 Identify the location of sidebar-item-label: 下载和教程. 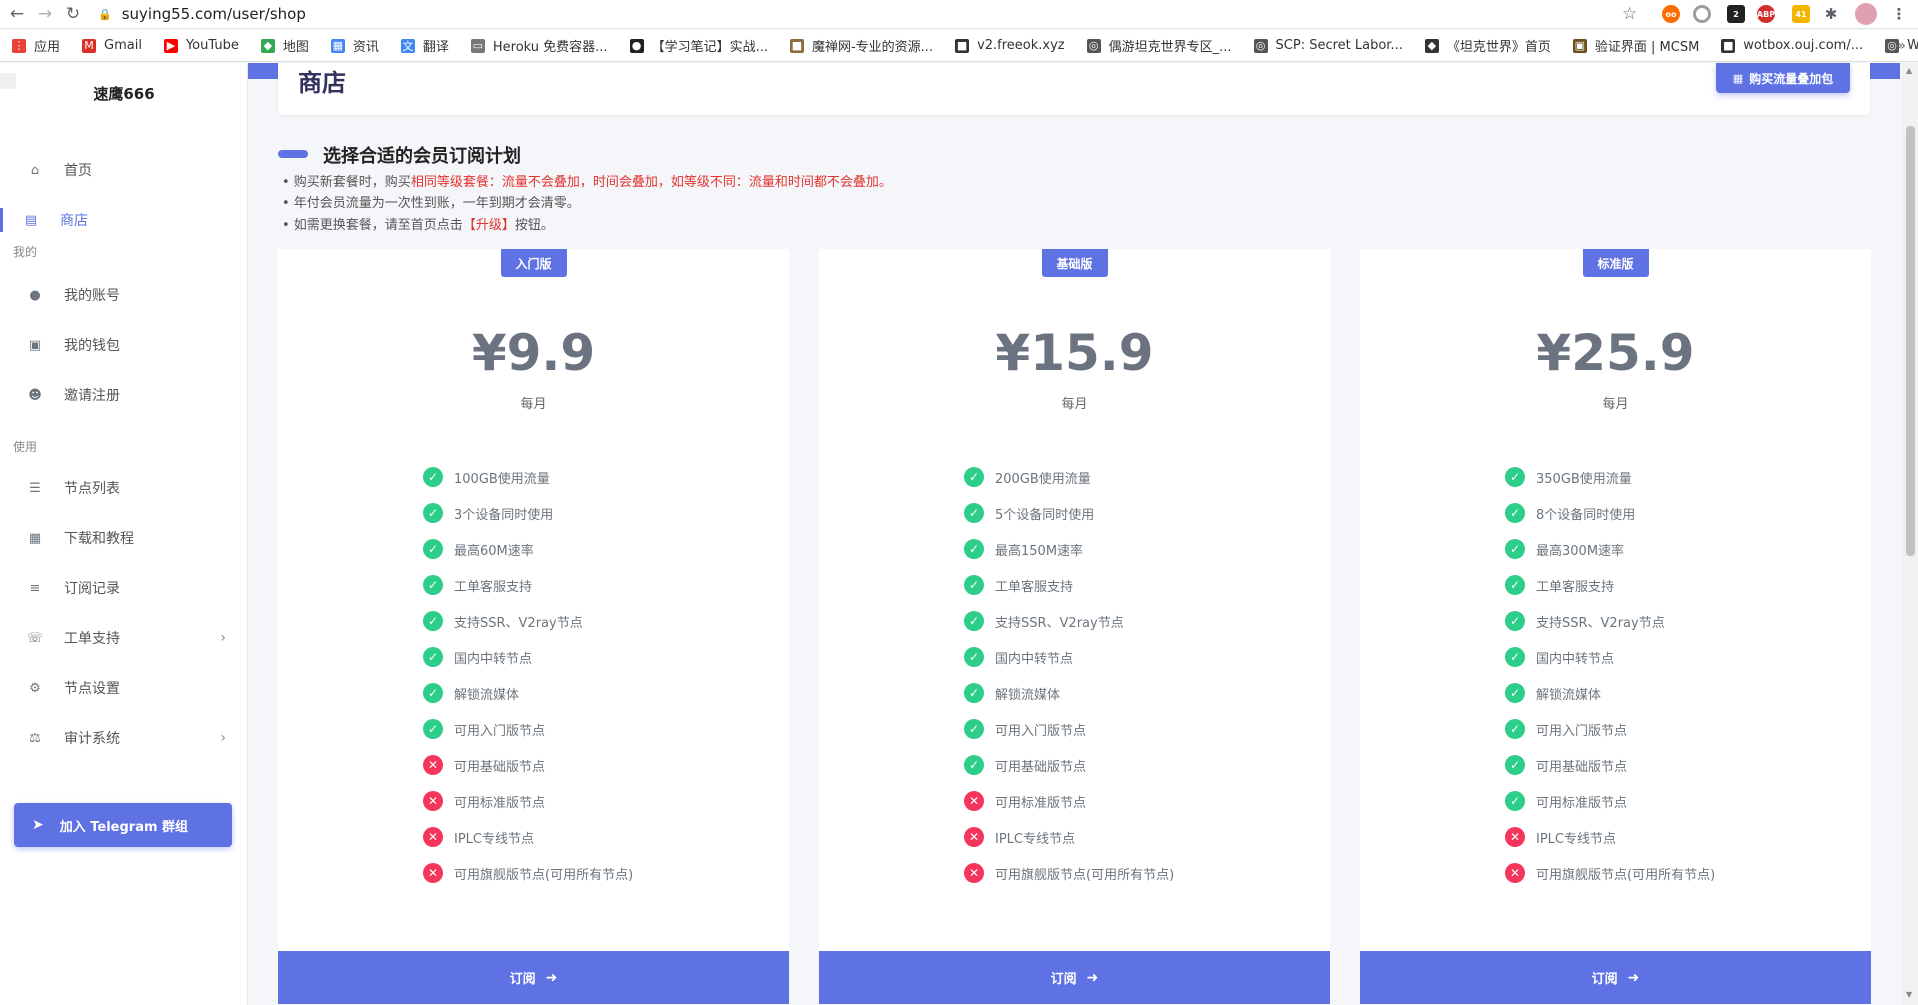
(99, 539).